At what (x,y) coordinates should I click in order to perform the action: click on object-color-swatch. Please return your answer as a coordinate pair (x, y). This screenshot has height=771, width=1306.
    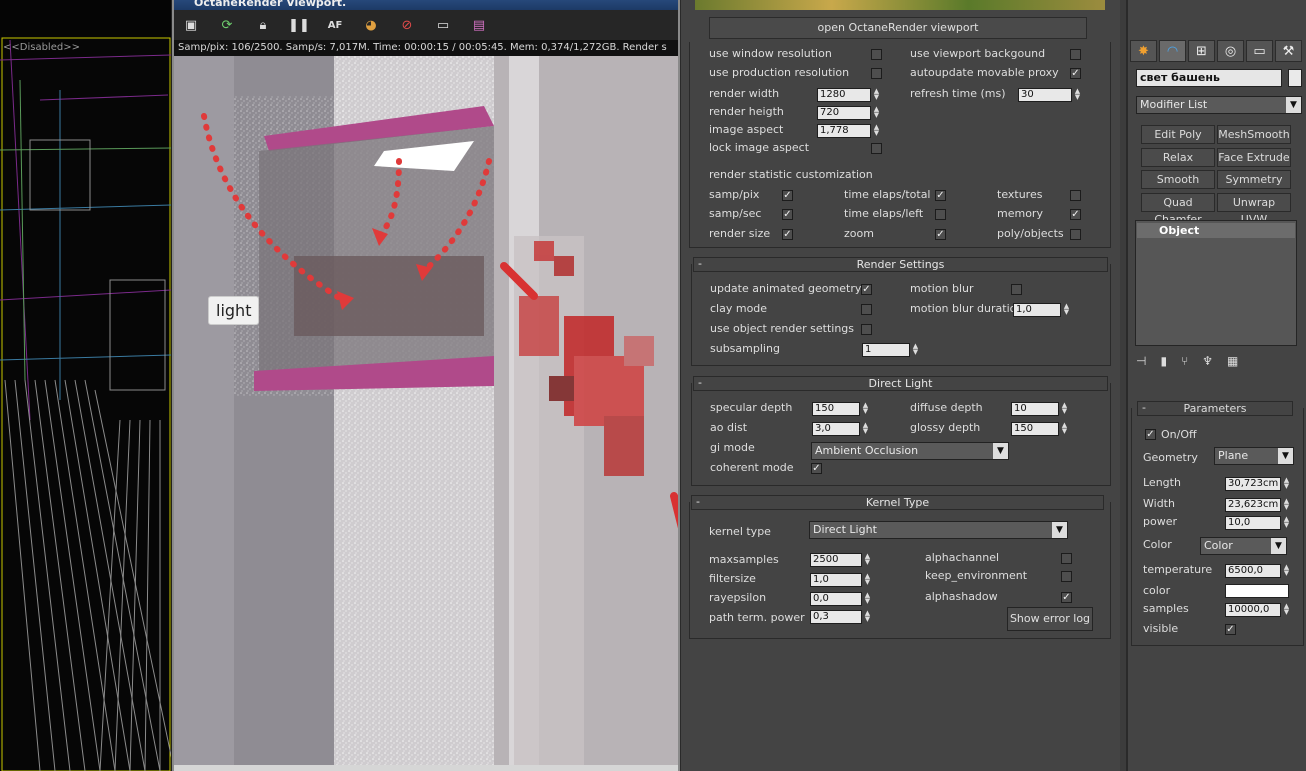
    Looking at the image, I should click on (1295, 78).